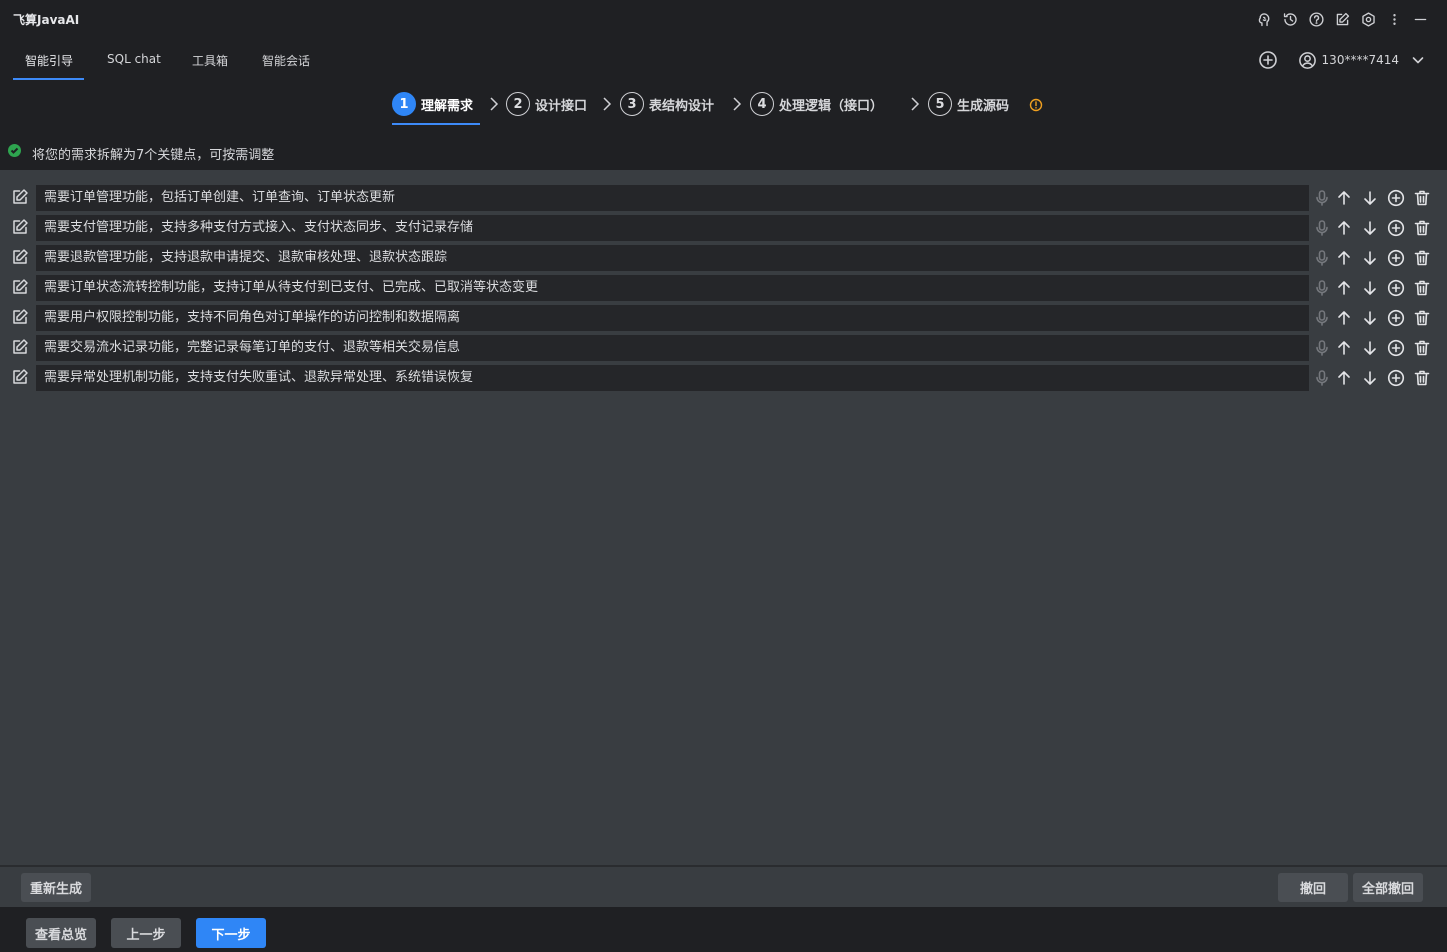 The height and width of the screenshot is (952, 1447). I want to click on title-icons, so click(1342, 19).